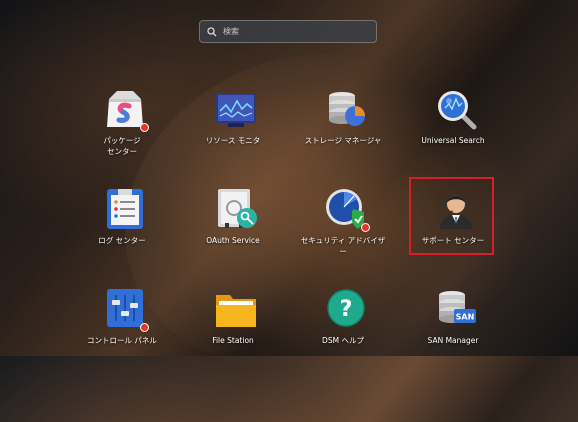 The width and height of the screenshot is (578, 422). Describe the element at coordinates (233, 240) in the screenshot. I see `app-label: OAuth Service` at that location.